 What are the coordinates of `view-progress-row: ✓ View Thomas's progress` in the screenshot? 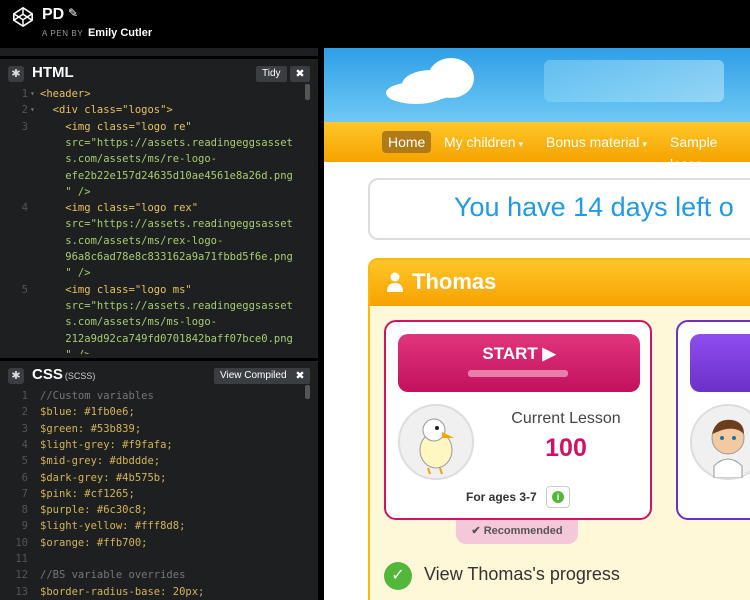 It's located at (567, 580).